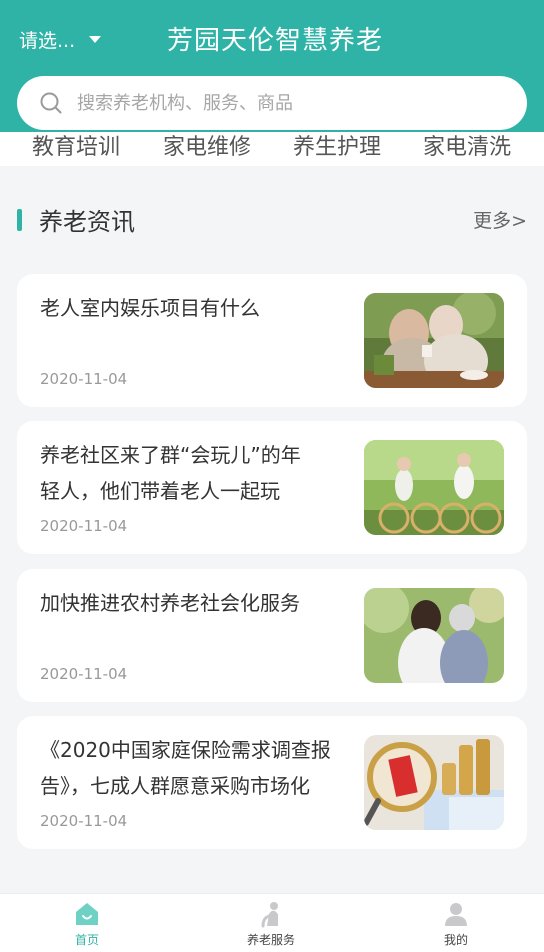 The height and width of the screenshot is (952, 544). I want to click on category-item-education: 教育培训, so click(76, 148).